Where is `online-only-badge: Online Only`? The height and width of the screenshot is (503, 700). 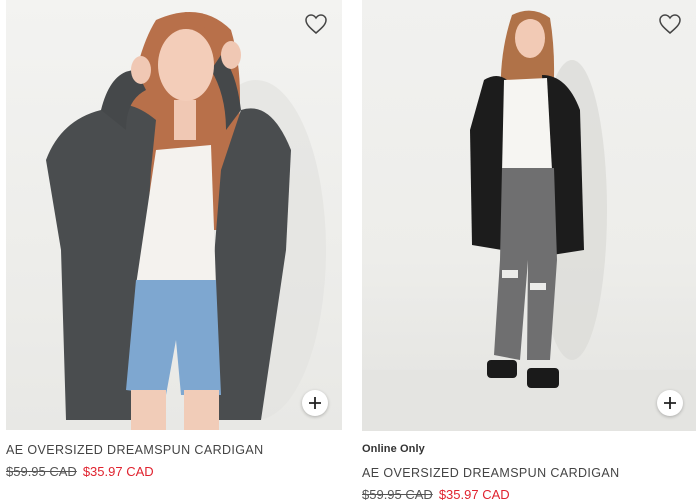 online-only-badge: Online Only is located at coordinates (393, 449).